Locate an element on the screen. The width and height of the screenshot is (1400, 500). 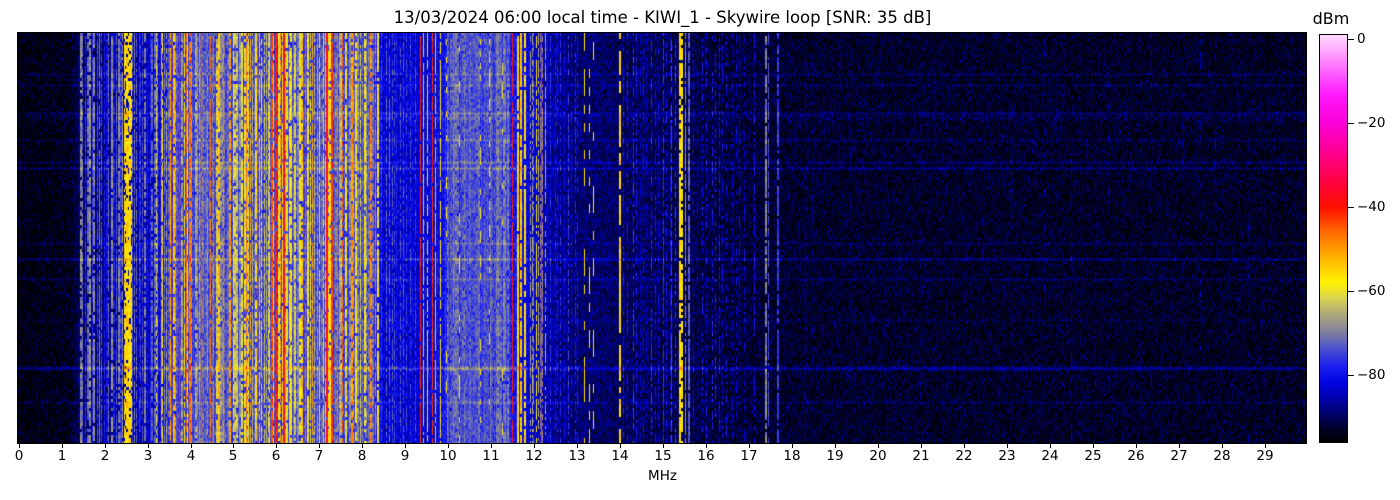
x-tick-label: 4 is located at coordinates (191, 456).